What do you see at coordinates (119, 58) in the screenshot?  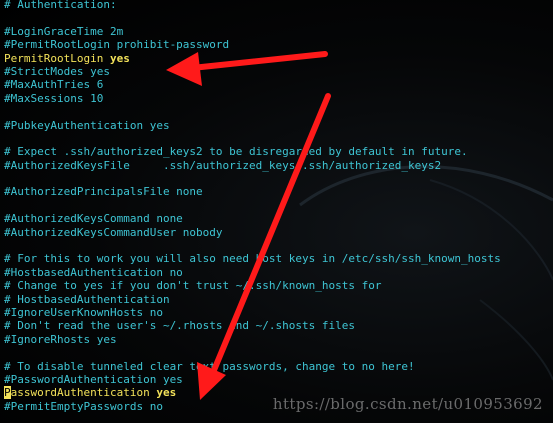 I see `permit-root-login-value: yes` at bounding box center [119, 58].